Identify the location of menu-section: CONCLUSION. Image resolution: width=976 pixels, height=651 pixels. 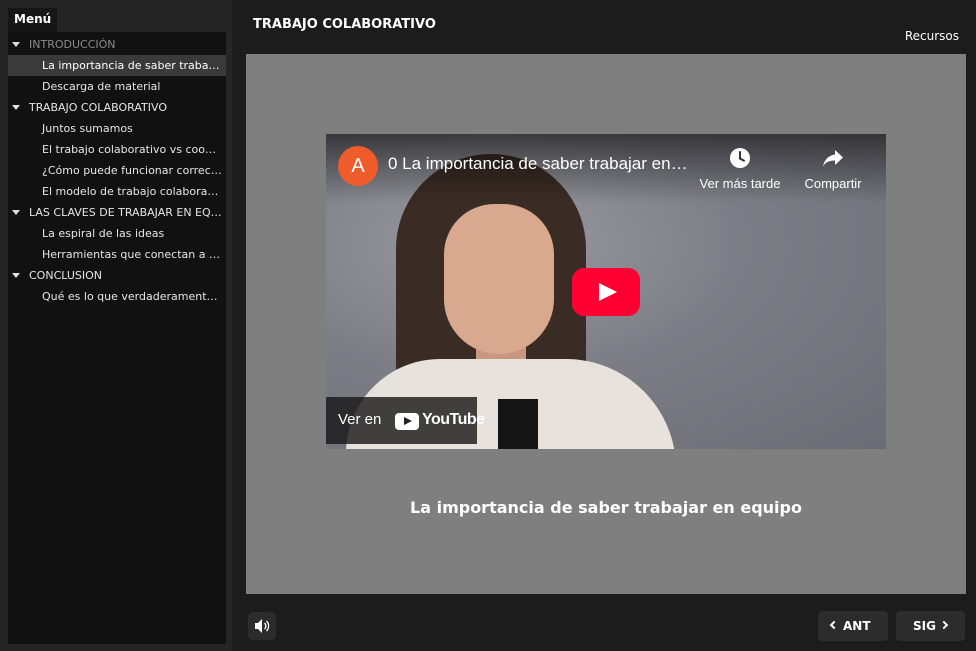
(117, 275).